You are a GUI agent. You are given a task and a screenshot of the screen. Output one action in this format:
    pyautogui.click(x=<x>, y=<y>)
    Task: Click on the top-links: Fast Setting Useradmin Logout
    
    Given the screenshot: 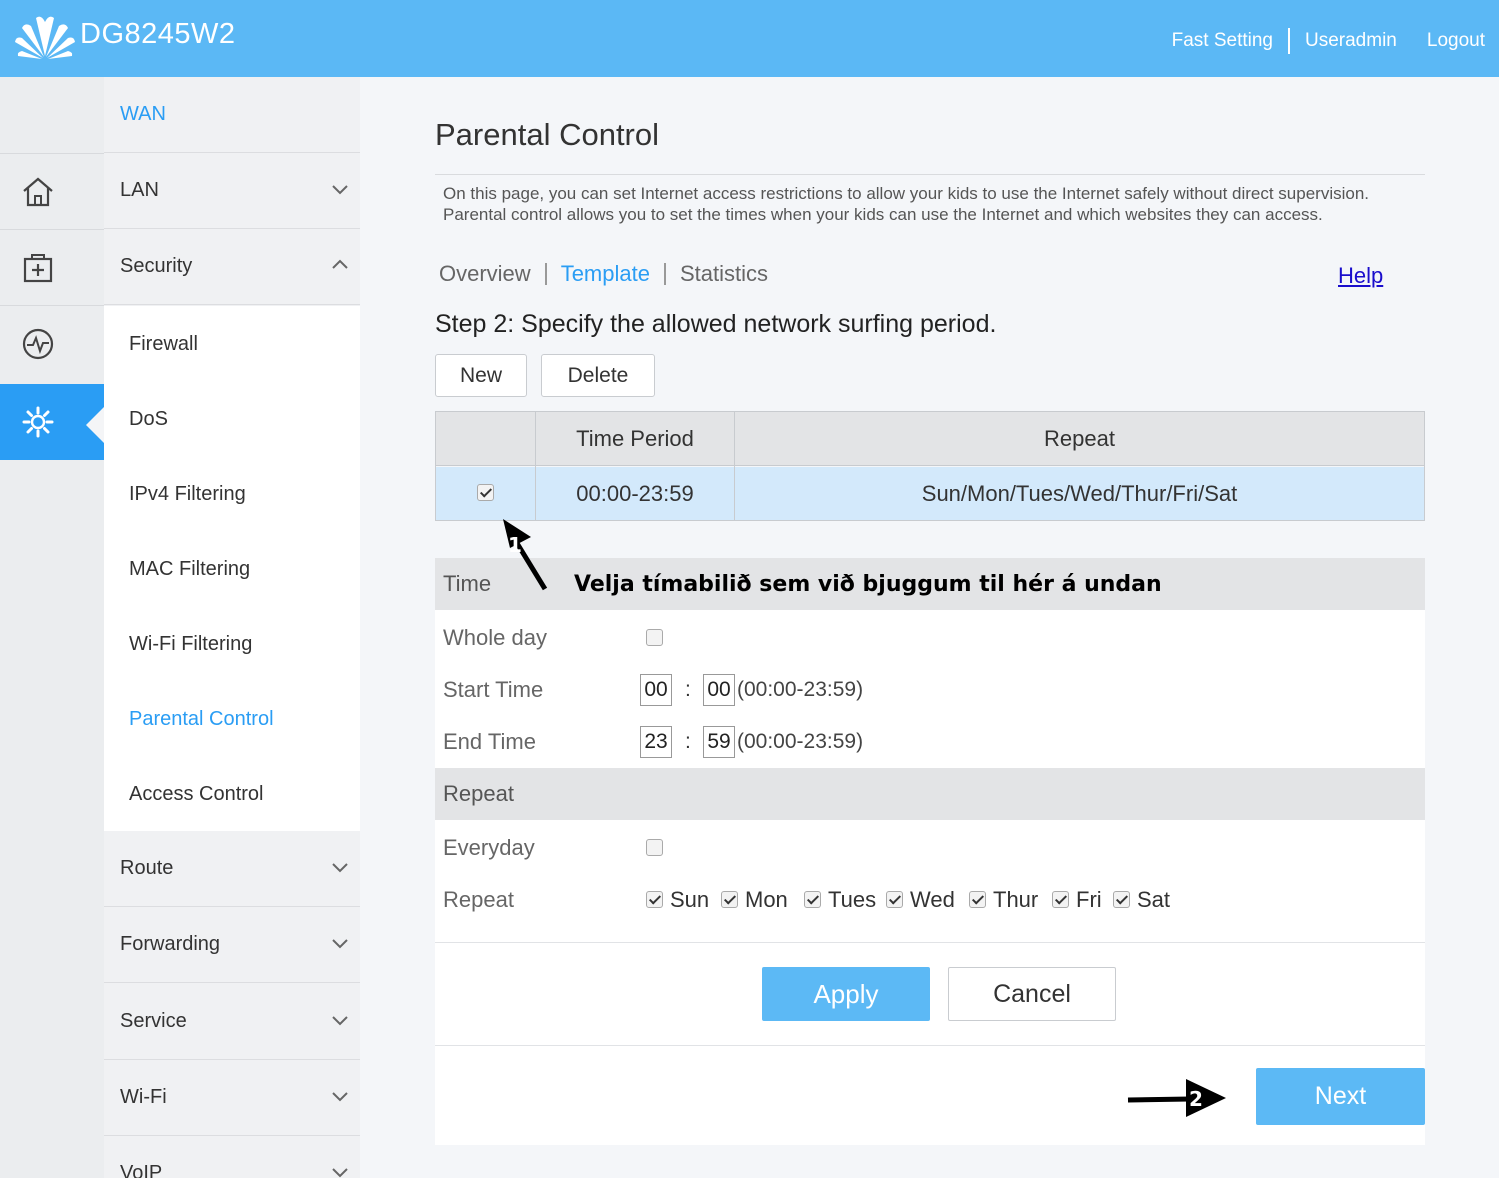 What is the action you would take?
    pyautogui.click(x=1328, y=41)
    